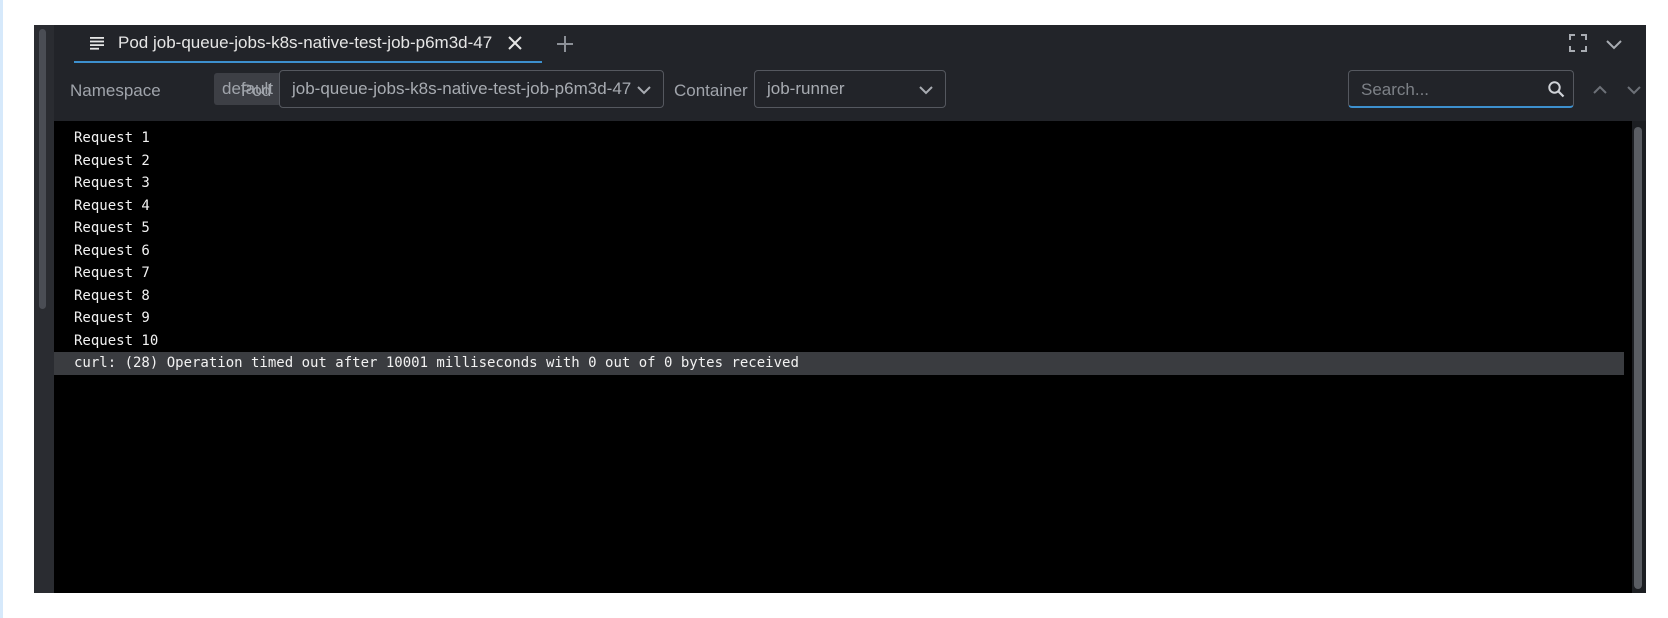  What do you see at coordinates (806, 88) in the screenshot?
I see `container-select-value: job-runner` at bounding box center [806, 88].